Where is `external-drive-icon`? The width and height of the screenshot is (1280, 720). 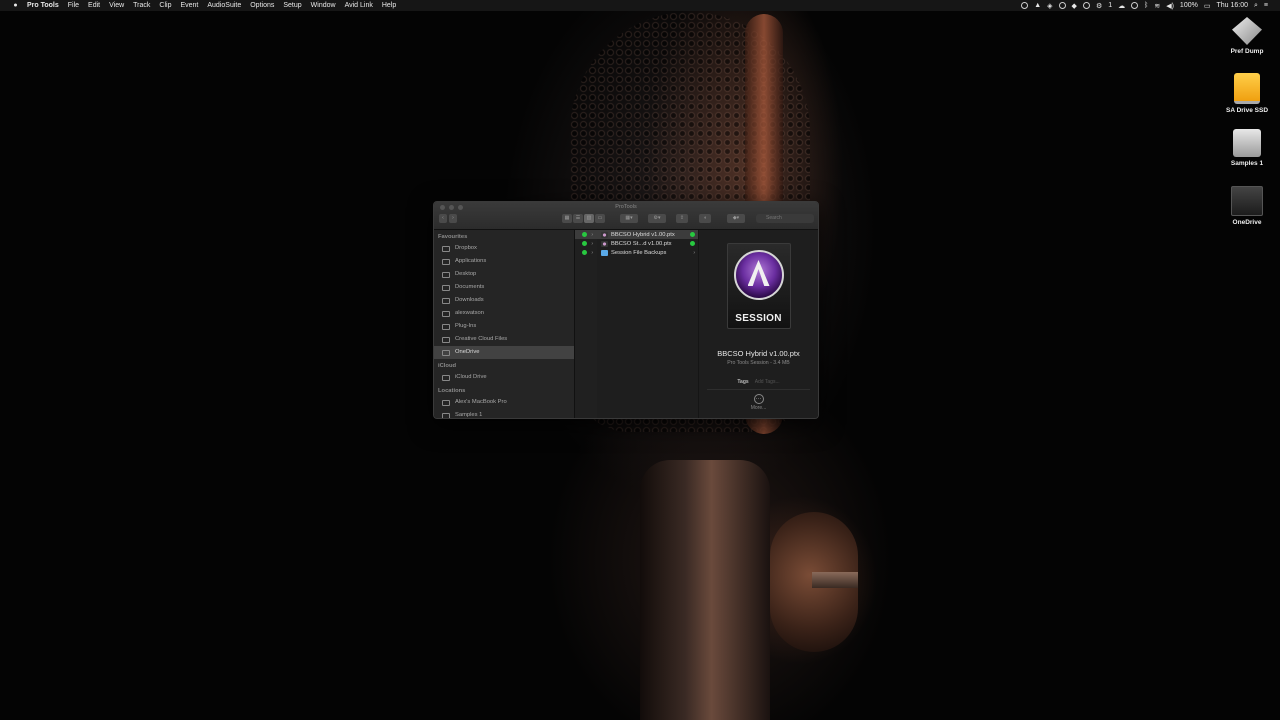 external-drive-icon is located at coordinates (1247, 88).